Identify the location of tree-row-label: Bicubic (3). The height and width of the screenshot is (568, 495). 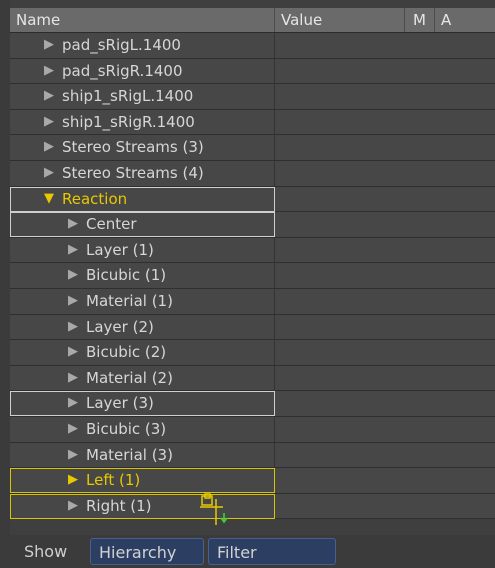
(126, 428).